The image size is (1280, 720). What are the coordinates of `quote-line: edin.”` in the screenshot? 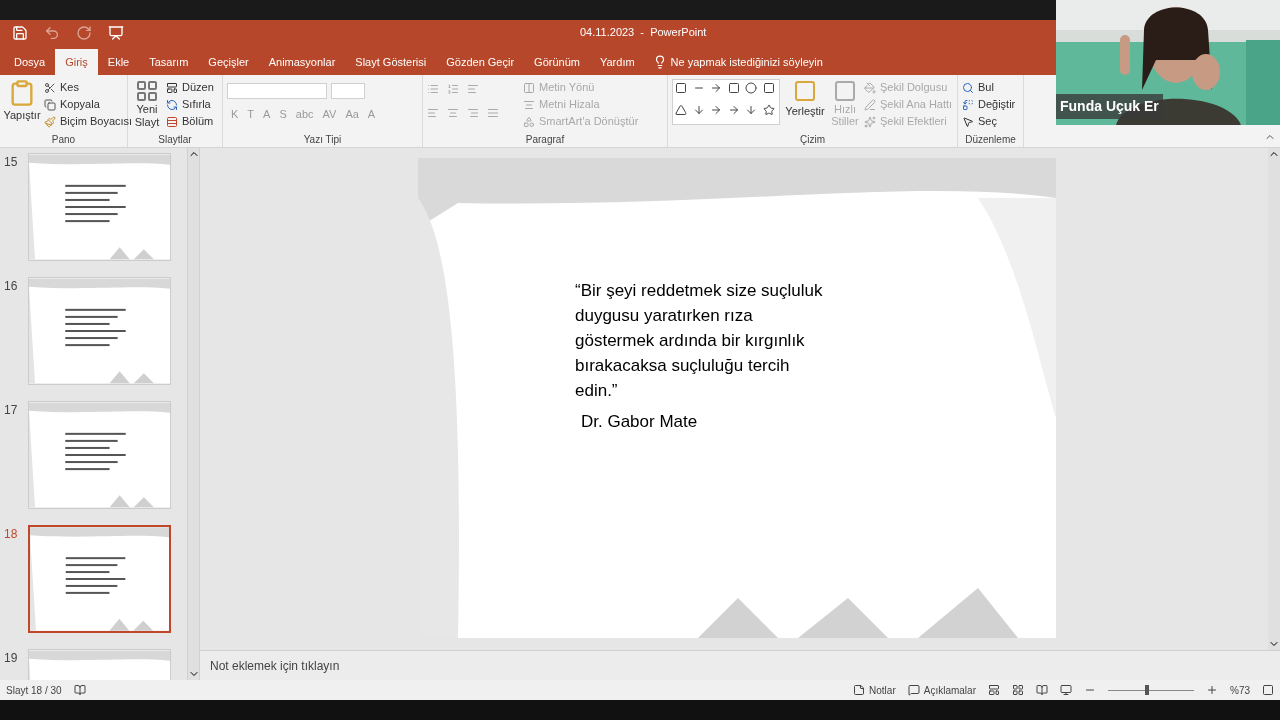 It's located at (597, 391).